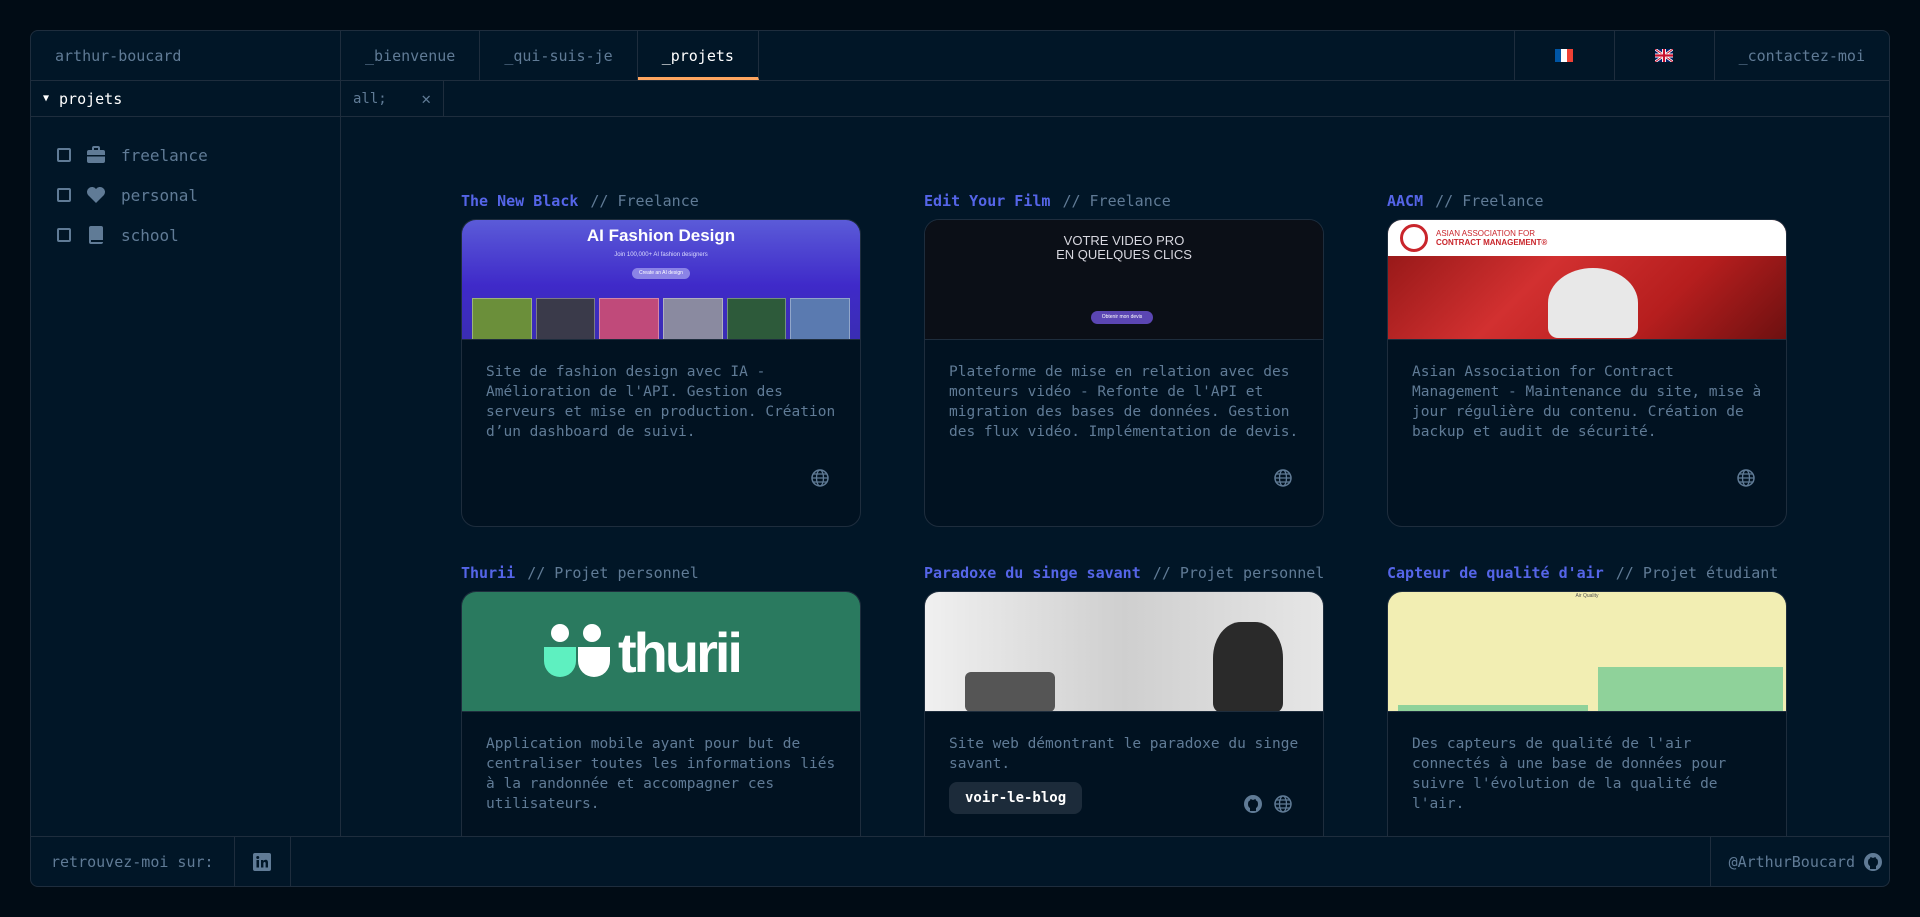  What do you see at coordinates (1414, 238) in the screenshot?
I see `aacm-logo-icon` at bounding box center [1414, 238].